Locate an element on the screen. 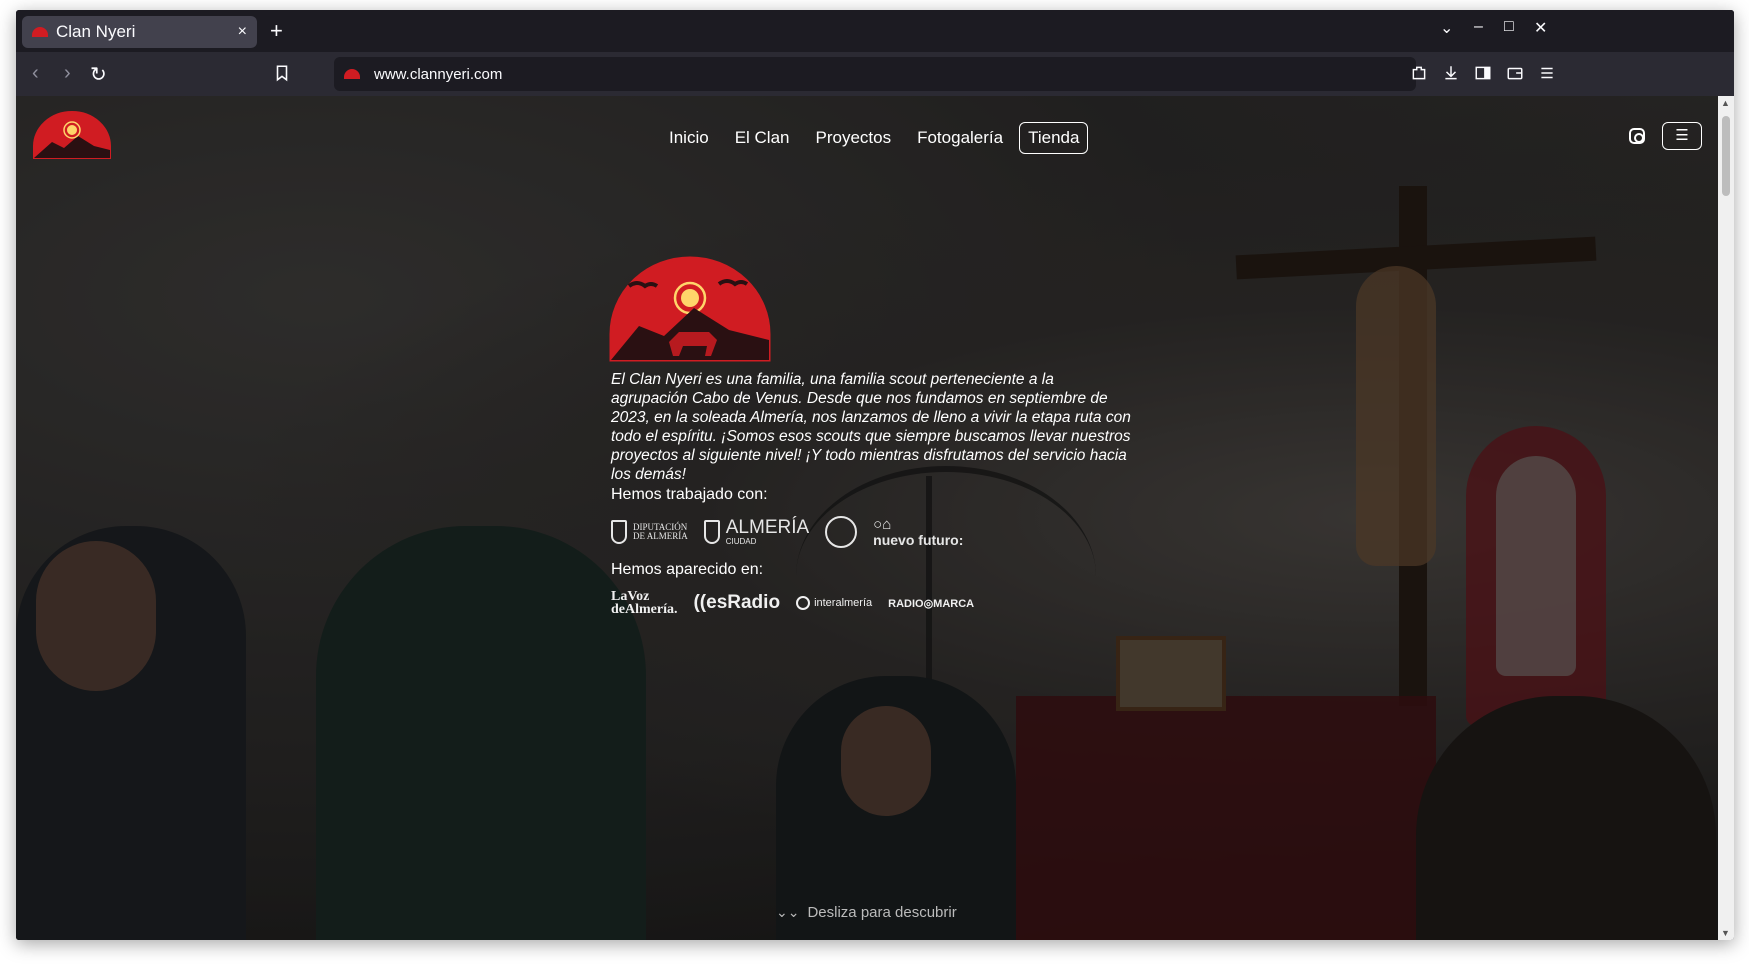  instagram-icon is located at coordinates (1637, 136).